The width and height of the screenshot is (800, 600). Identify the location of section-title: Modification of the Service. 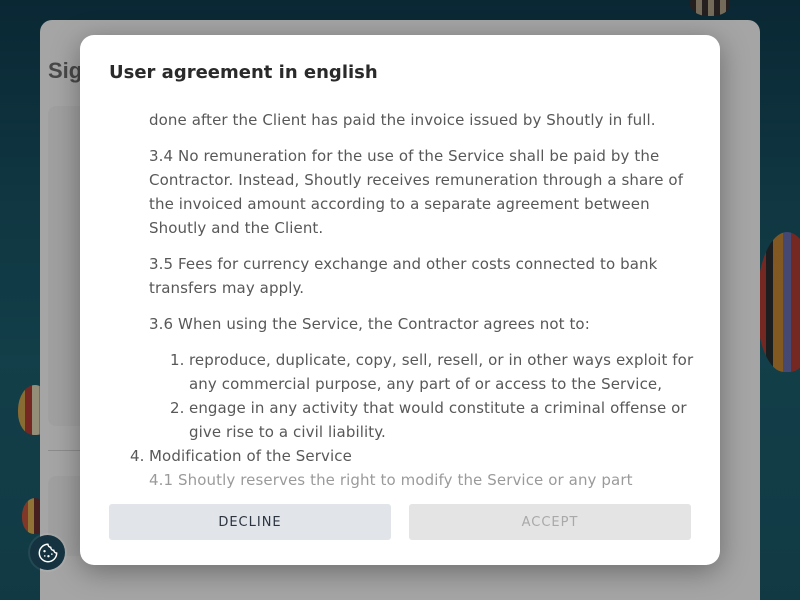
(250, 456).